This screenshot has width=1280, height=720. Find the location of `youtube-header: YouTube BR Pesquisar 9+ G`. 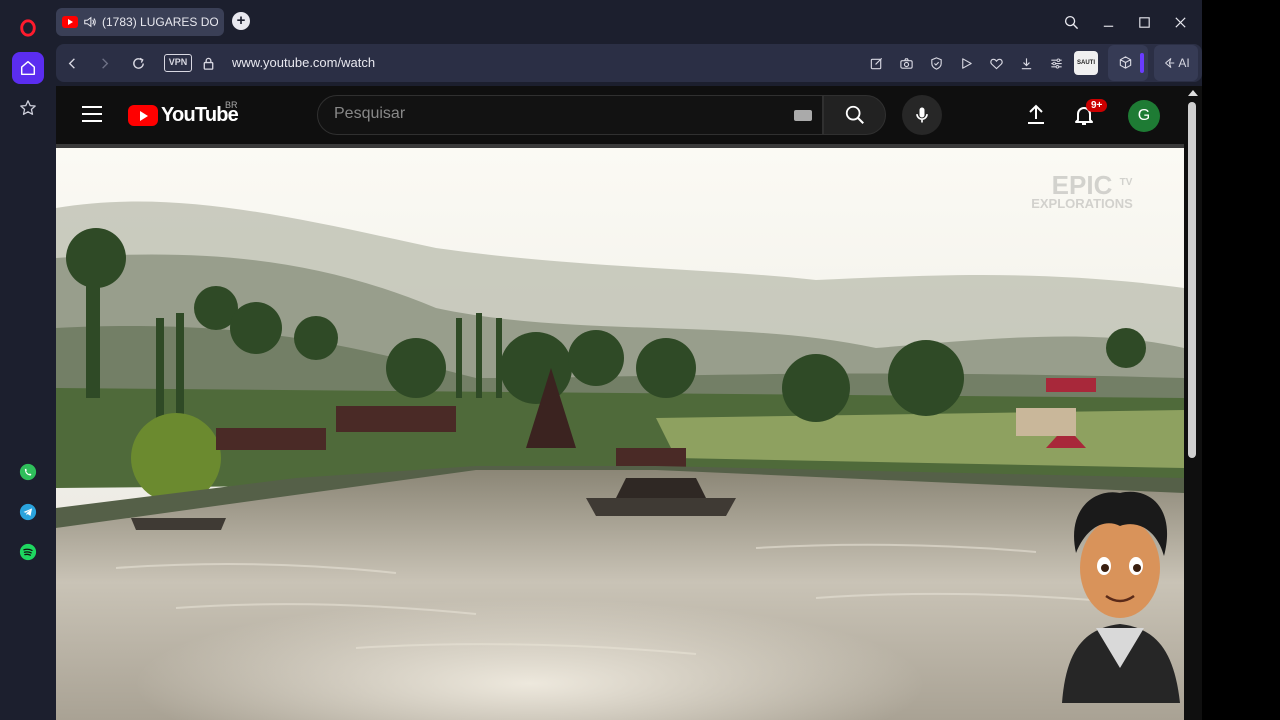

youtube-header: YouTube BR Pesquisar 9+ G is located at coordinates (620, 115).